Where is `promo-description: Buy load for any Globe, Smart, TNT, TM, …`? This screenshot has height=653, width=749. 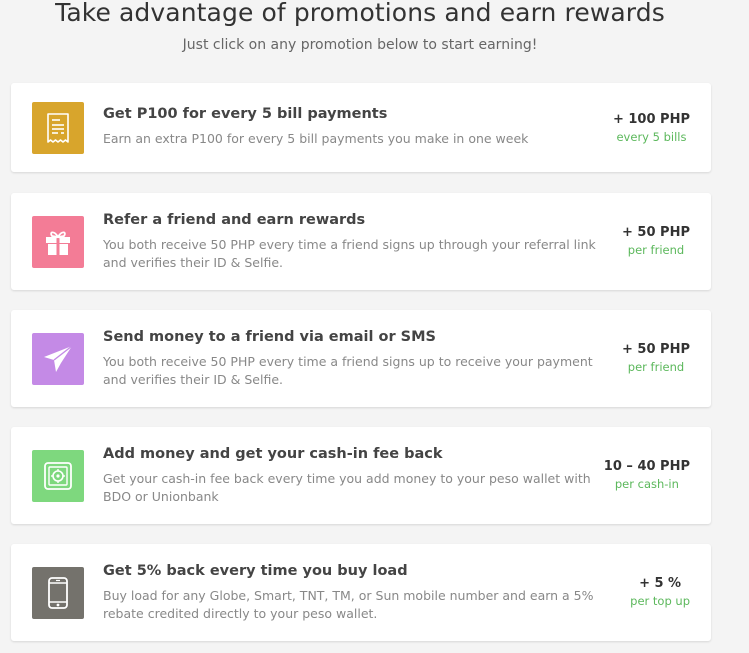
promo-description: Buy load for any Globe, Smart, TNT, TM, … is located at coordinates (348, 604).